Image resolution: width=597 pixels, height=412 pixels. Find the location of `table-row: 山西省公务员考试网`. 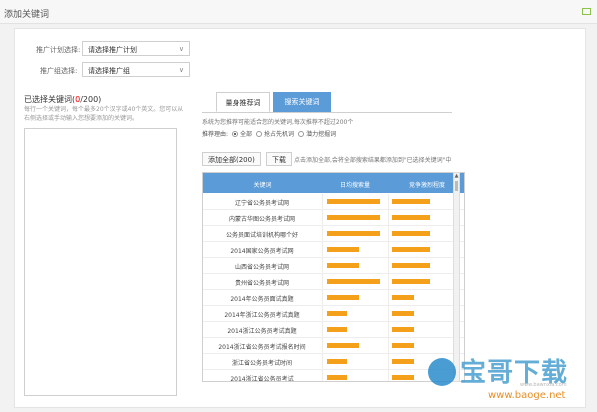

table-row: 山西省公务员考试网 is located at coordinates (333, 266).